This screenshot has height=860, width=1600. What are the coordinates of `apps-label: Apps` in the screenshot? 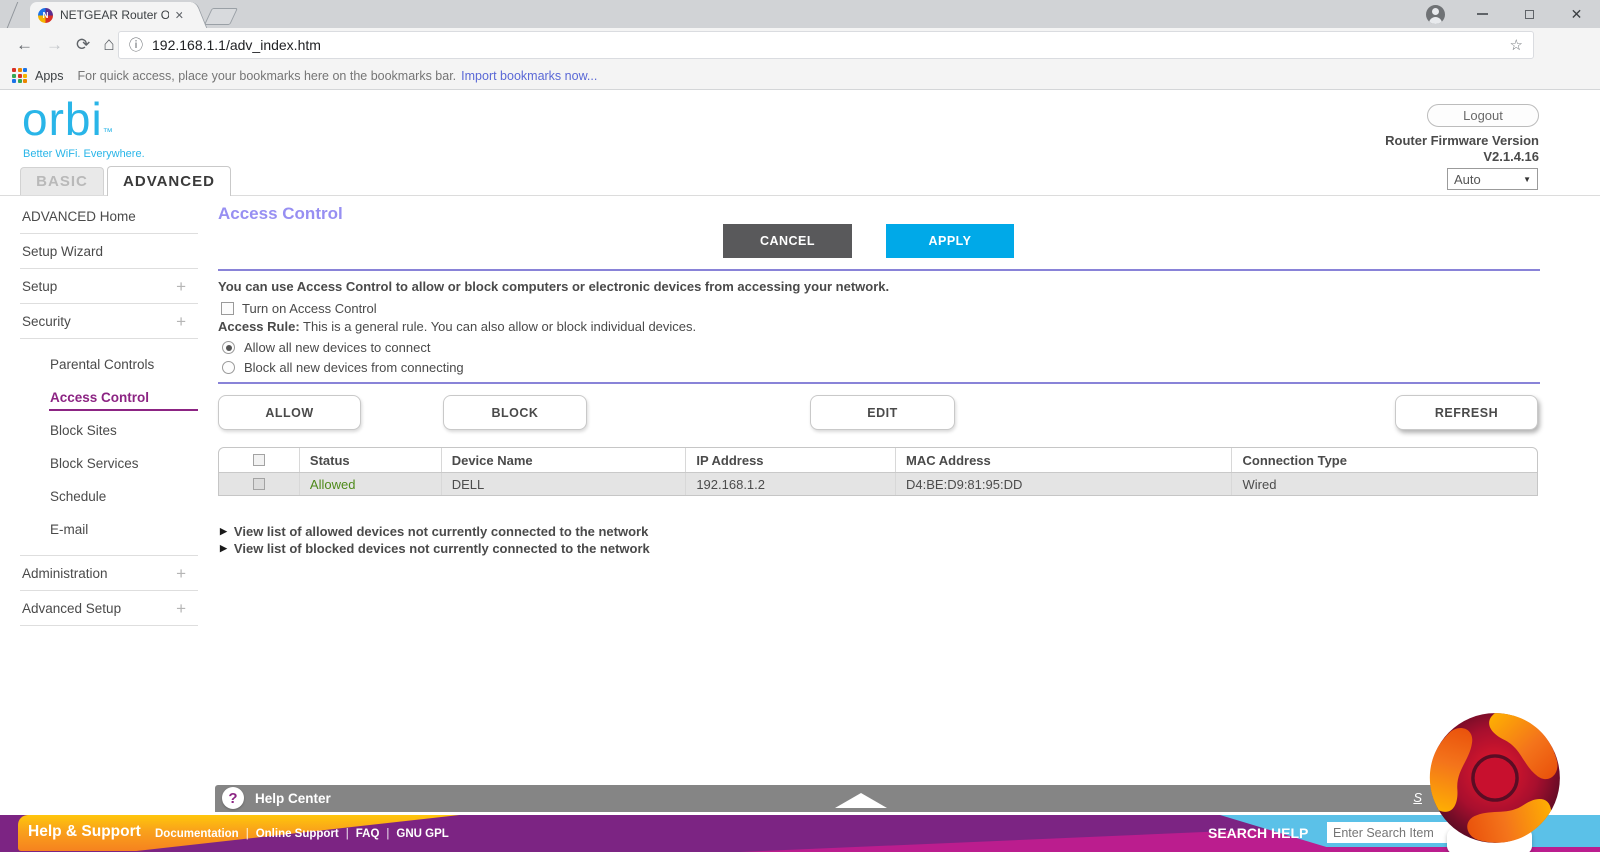 It's located at (49, 76).